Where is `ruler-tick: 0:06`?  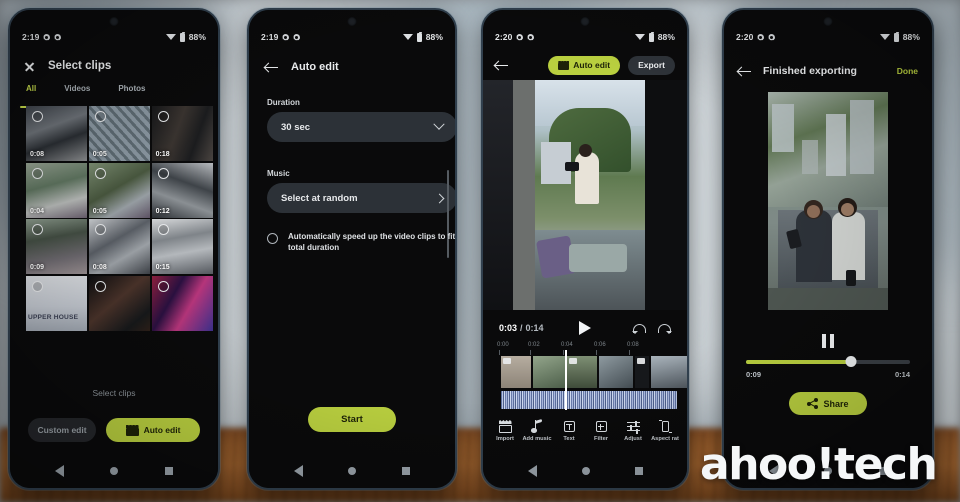 ruler-tick: 0:06 is located at coordinates (600, 345).